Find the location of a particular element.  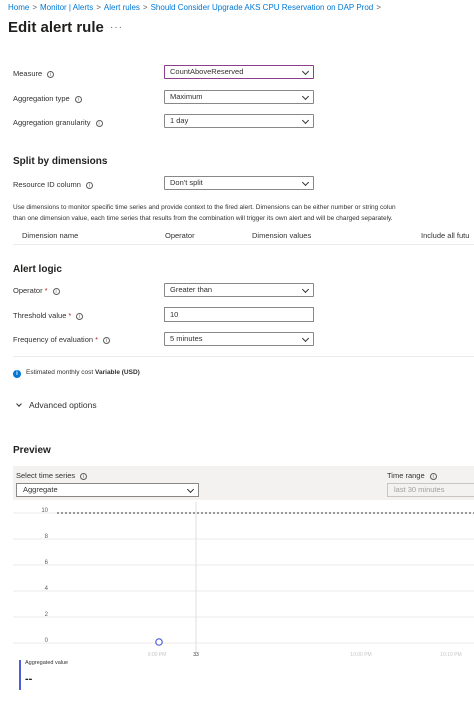

x-tick-label: 10:10 PM is located at coordinates (450, 655).